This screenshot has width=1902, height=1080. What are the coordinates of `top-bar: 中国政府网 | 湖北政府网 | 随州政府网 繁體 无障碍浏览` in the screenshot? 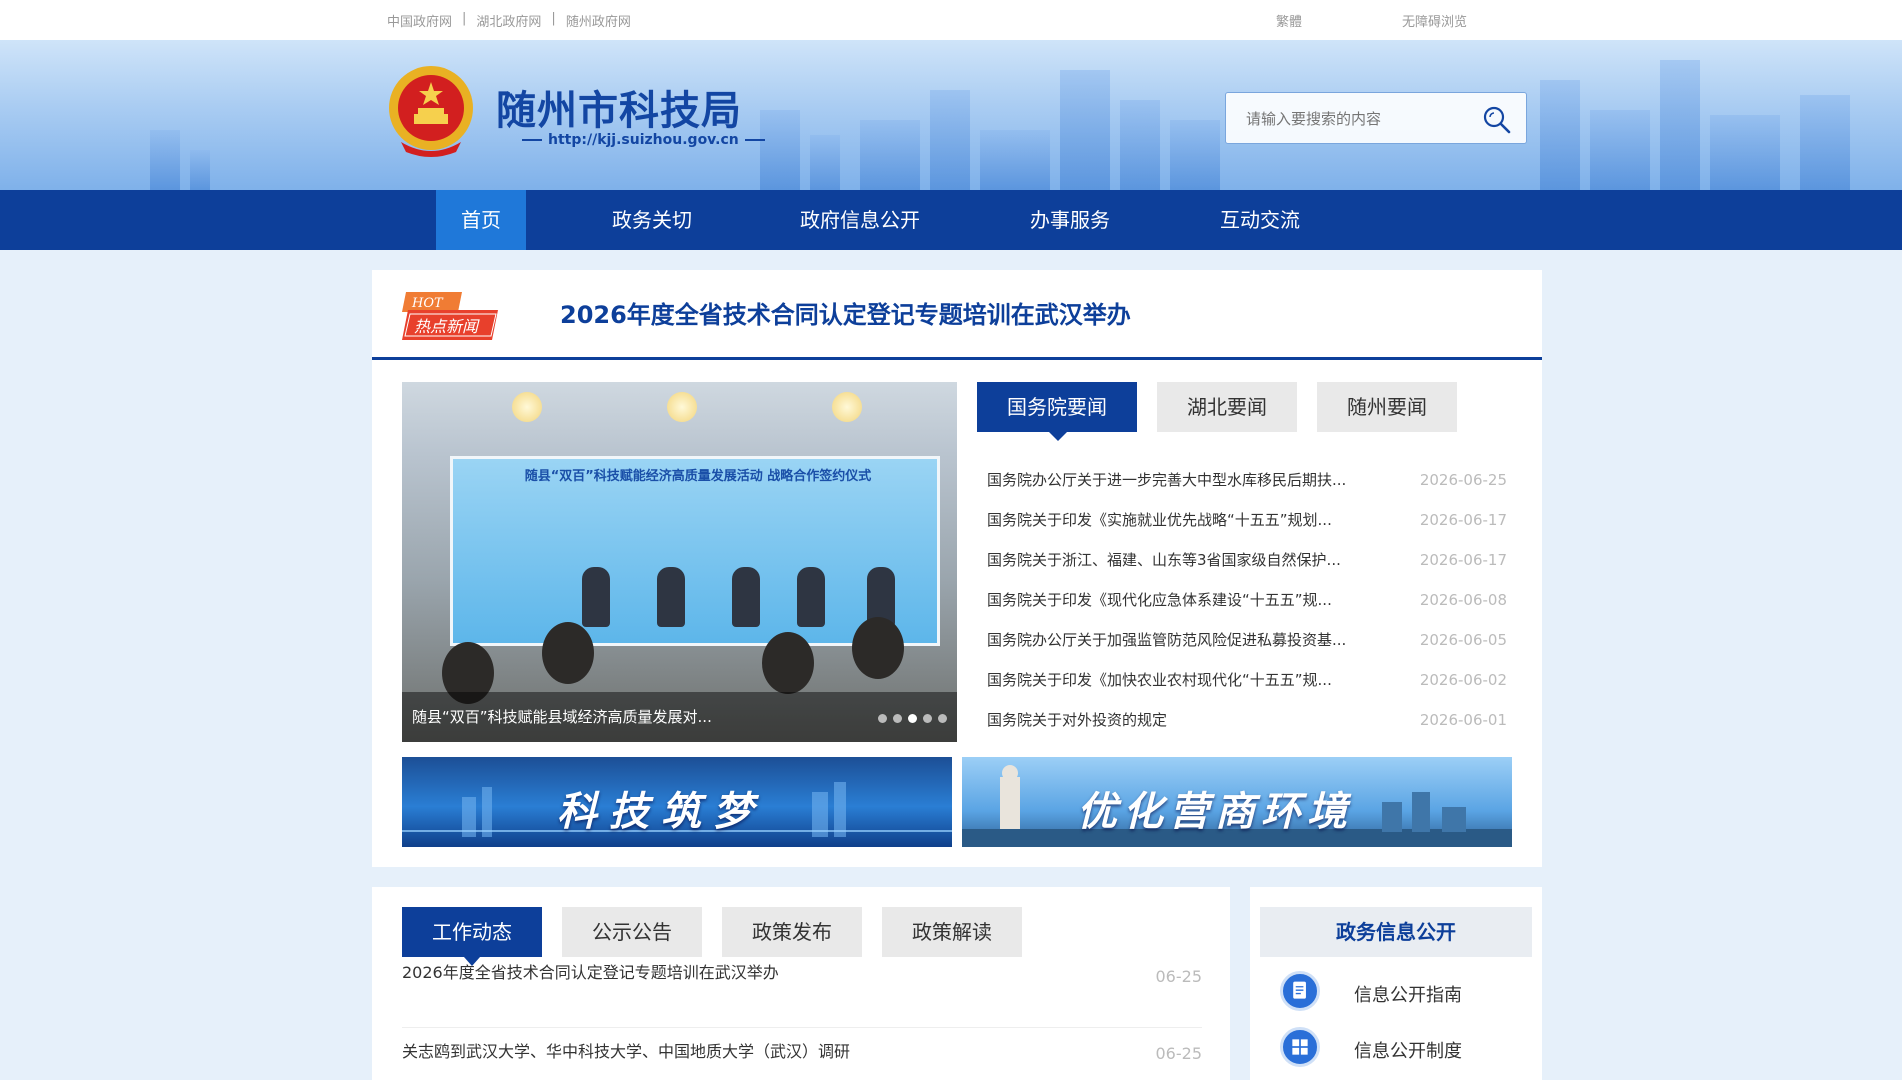 It's located at (951, 20).